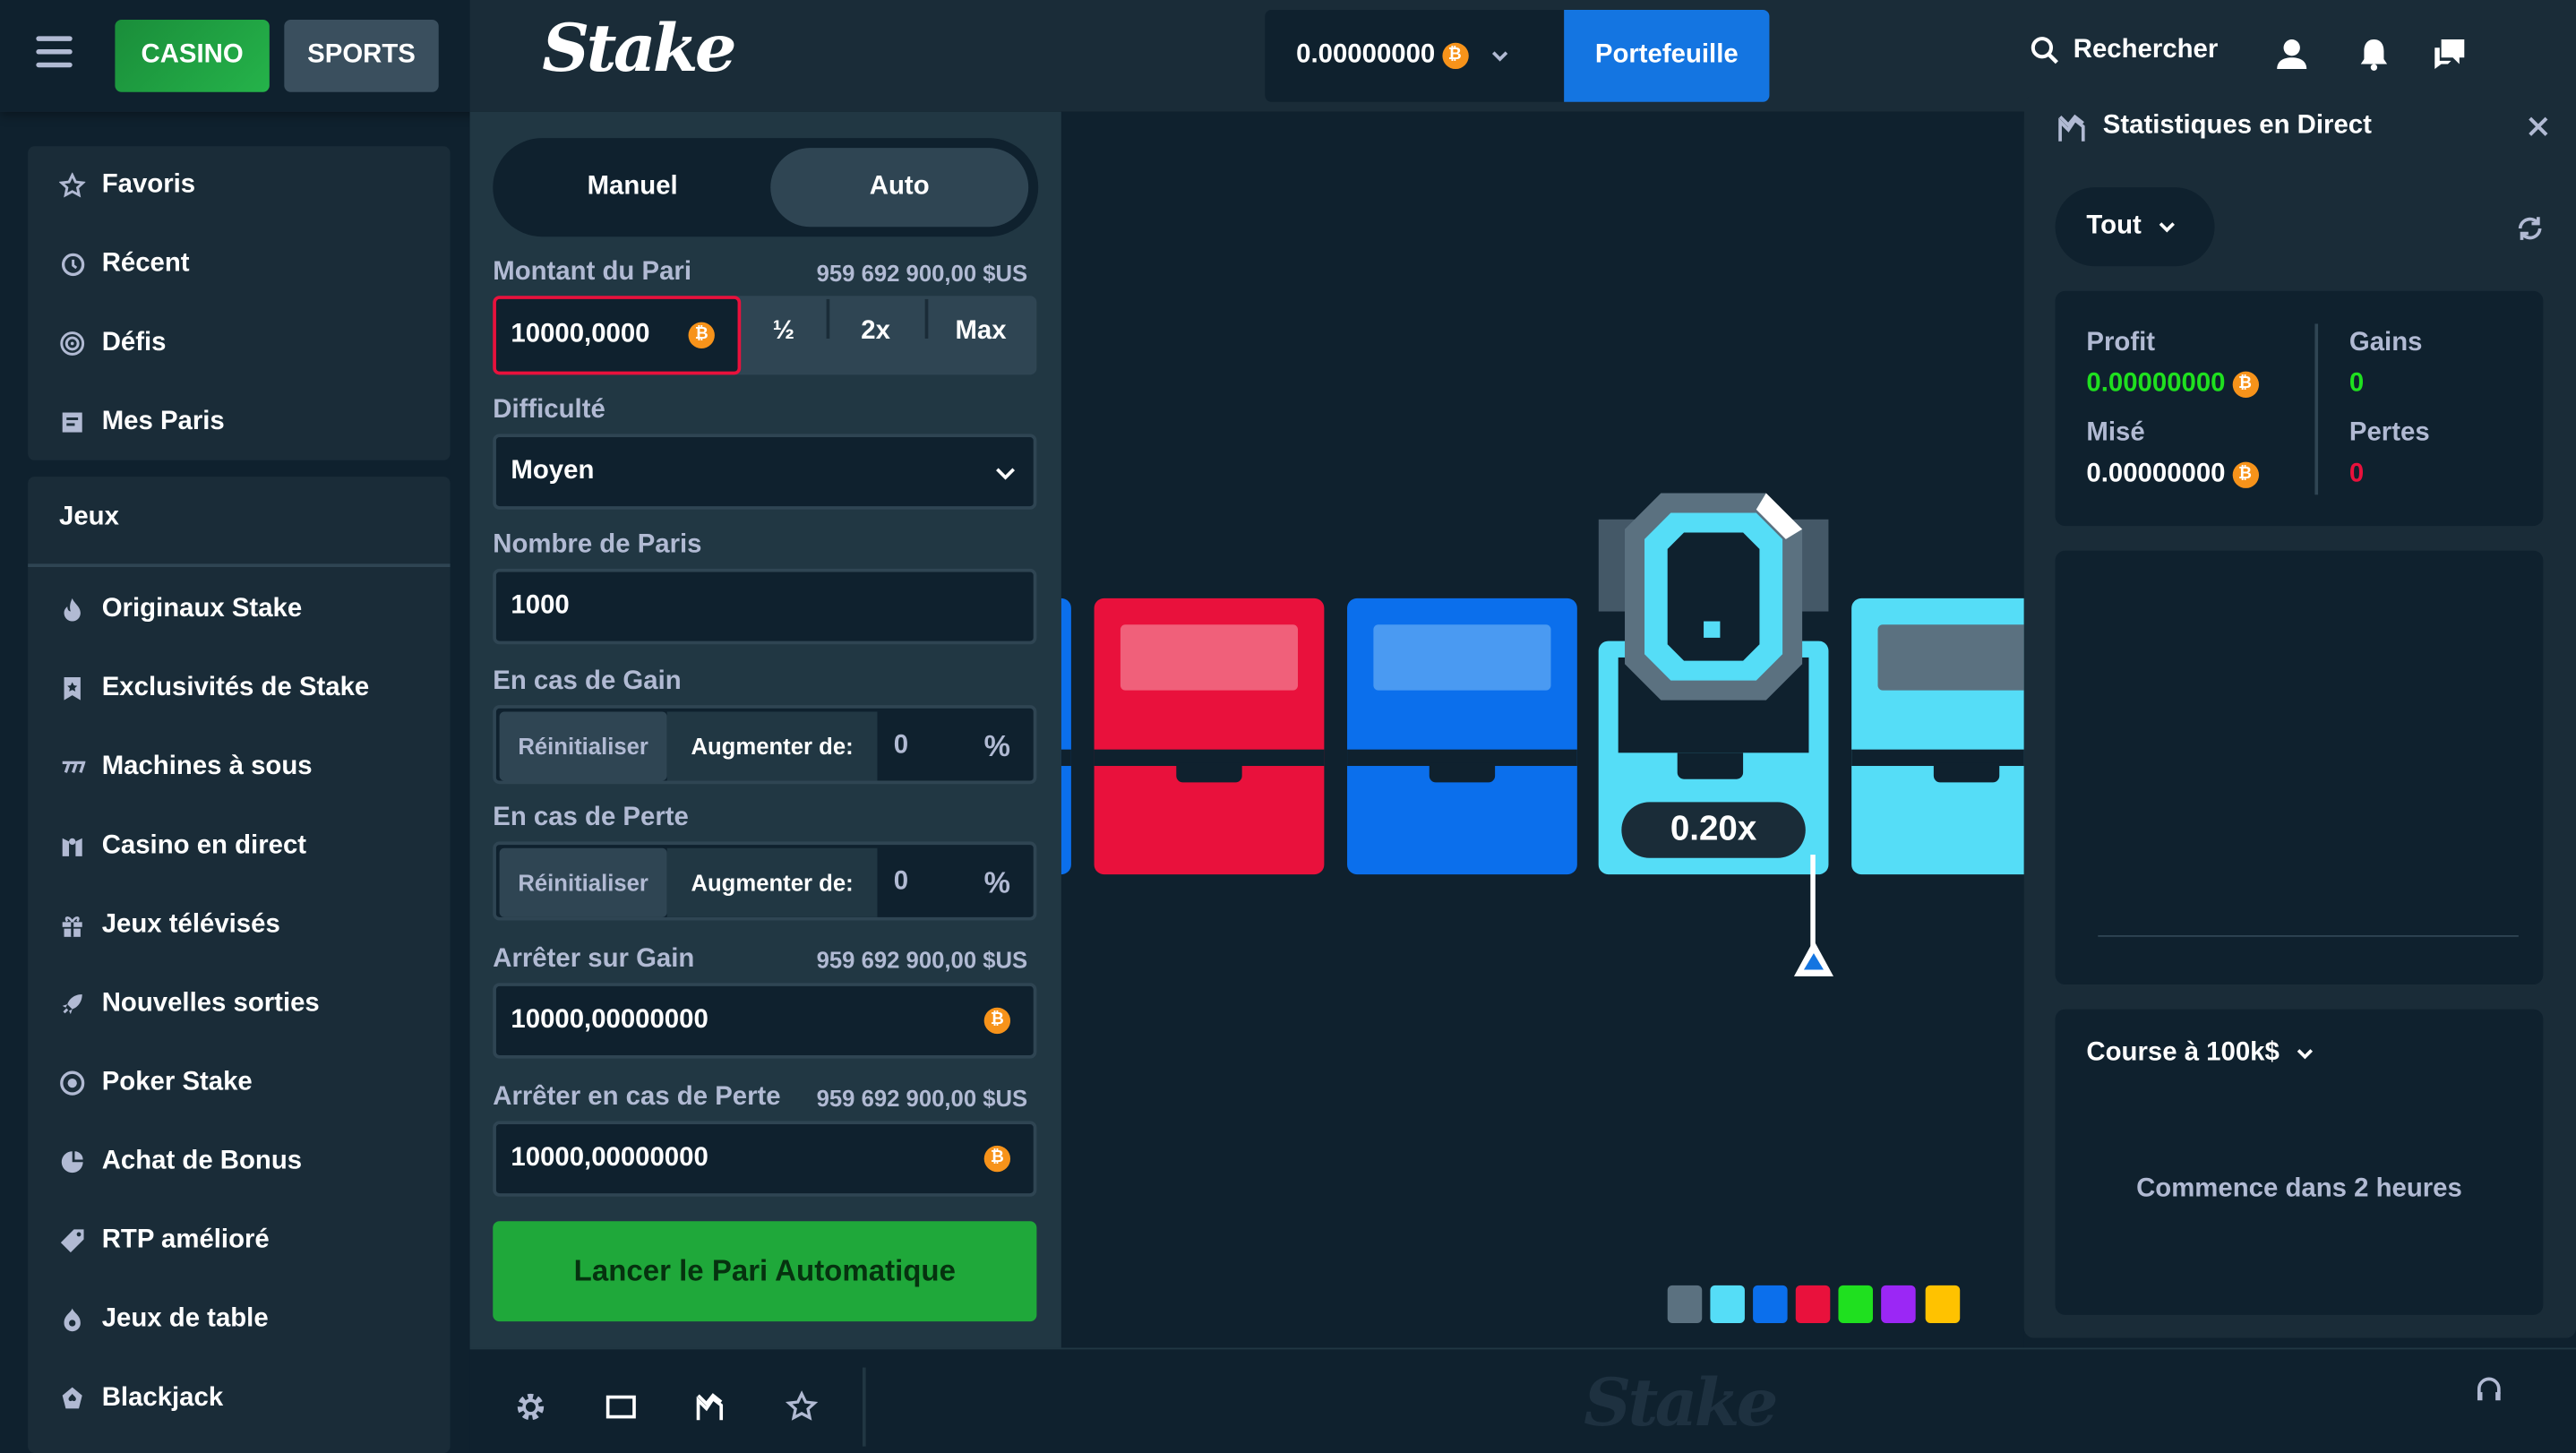 The width and height of the screenshot is (2576, 1453). What do you see at coordinates (540, 605) in the screenshot?
I see `num-bets-value: 1000` at bounding box center [540, 605].